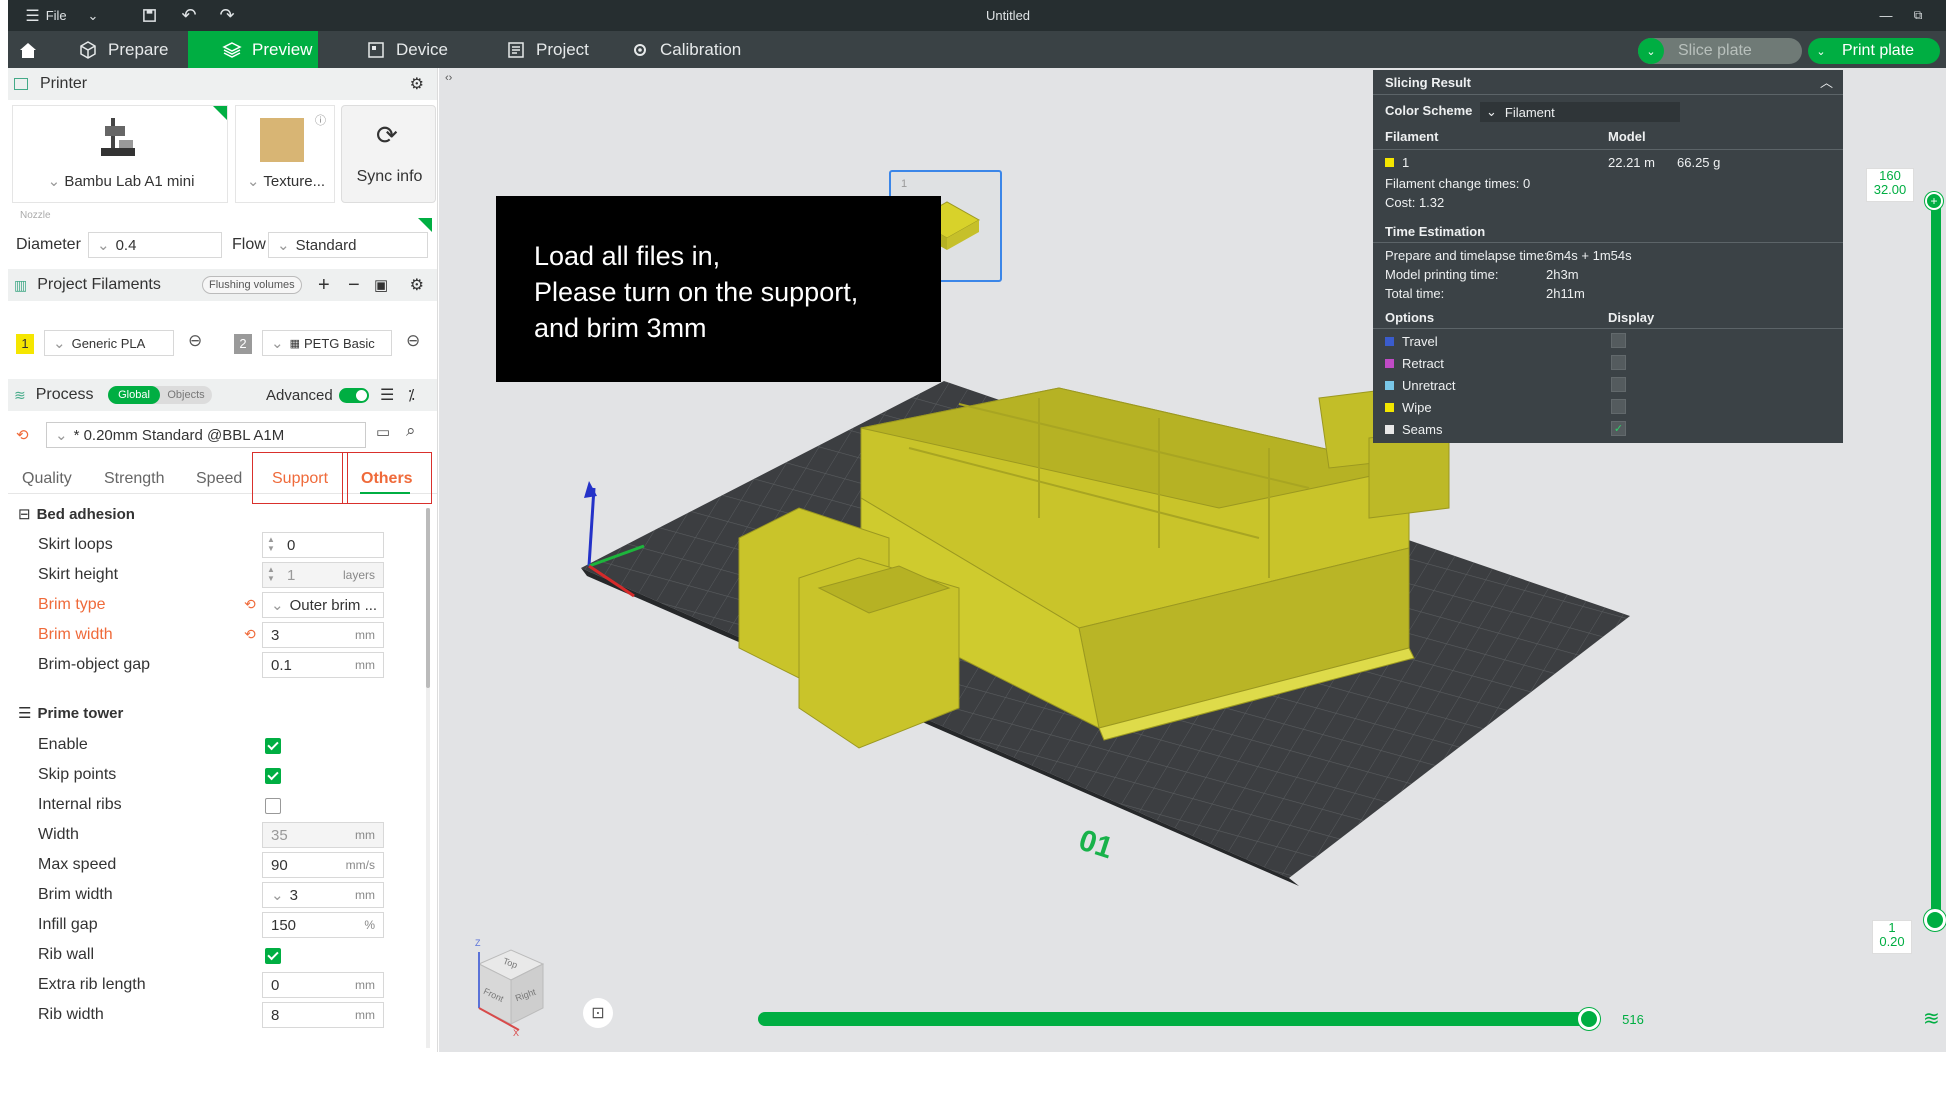 This screenshot has width=1946, height=1102. Describe the element at coordinates (1618, 406) in the screenshot. I see `wipe-display-checkbox` at that location.